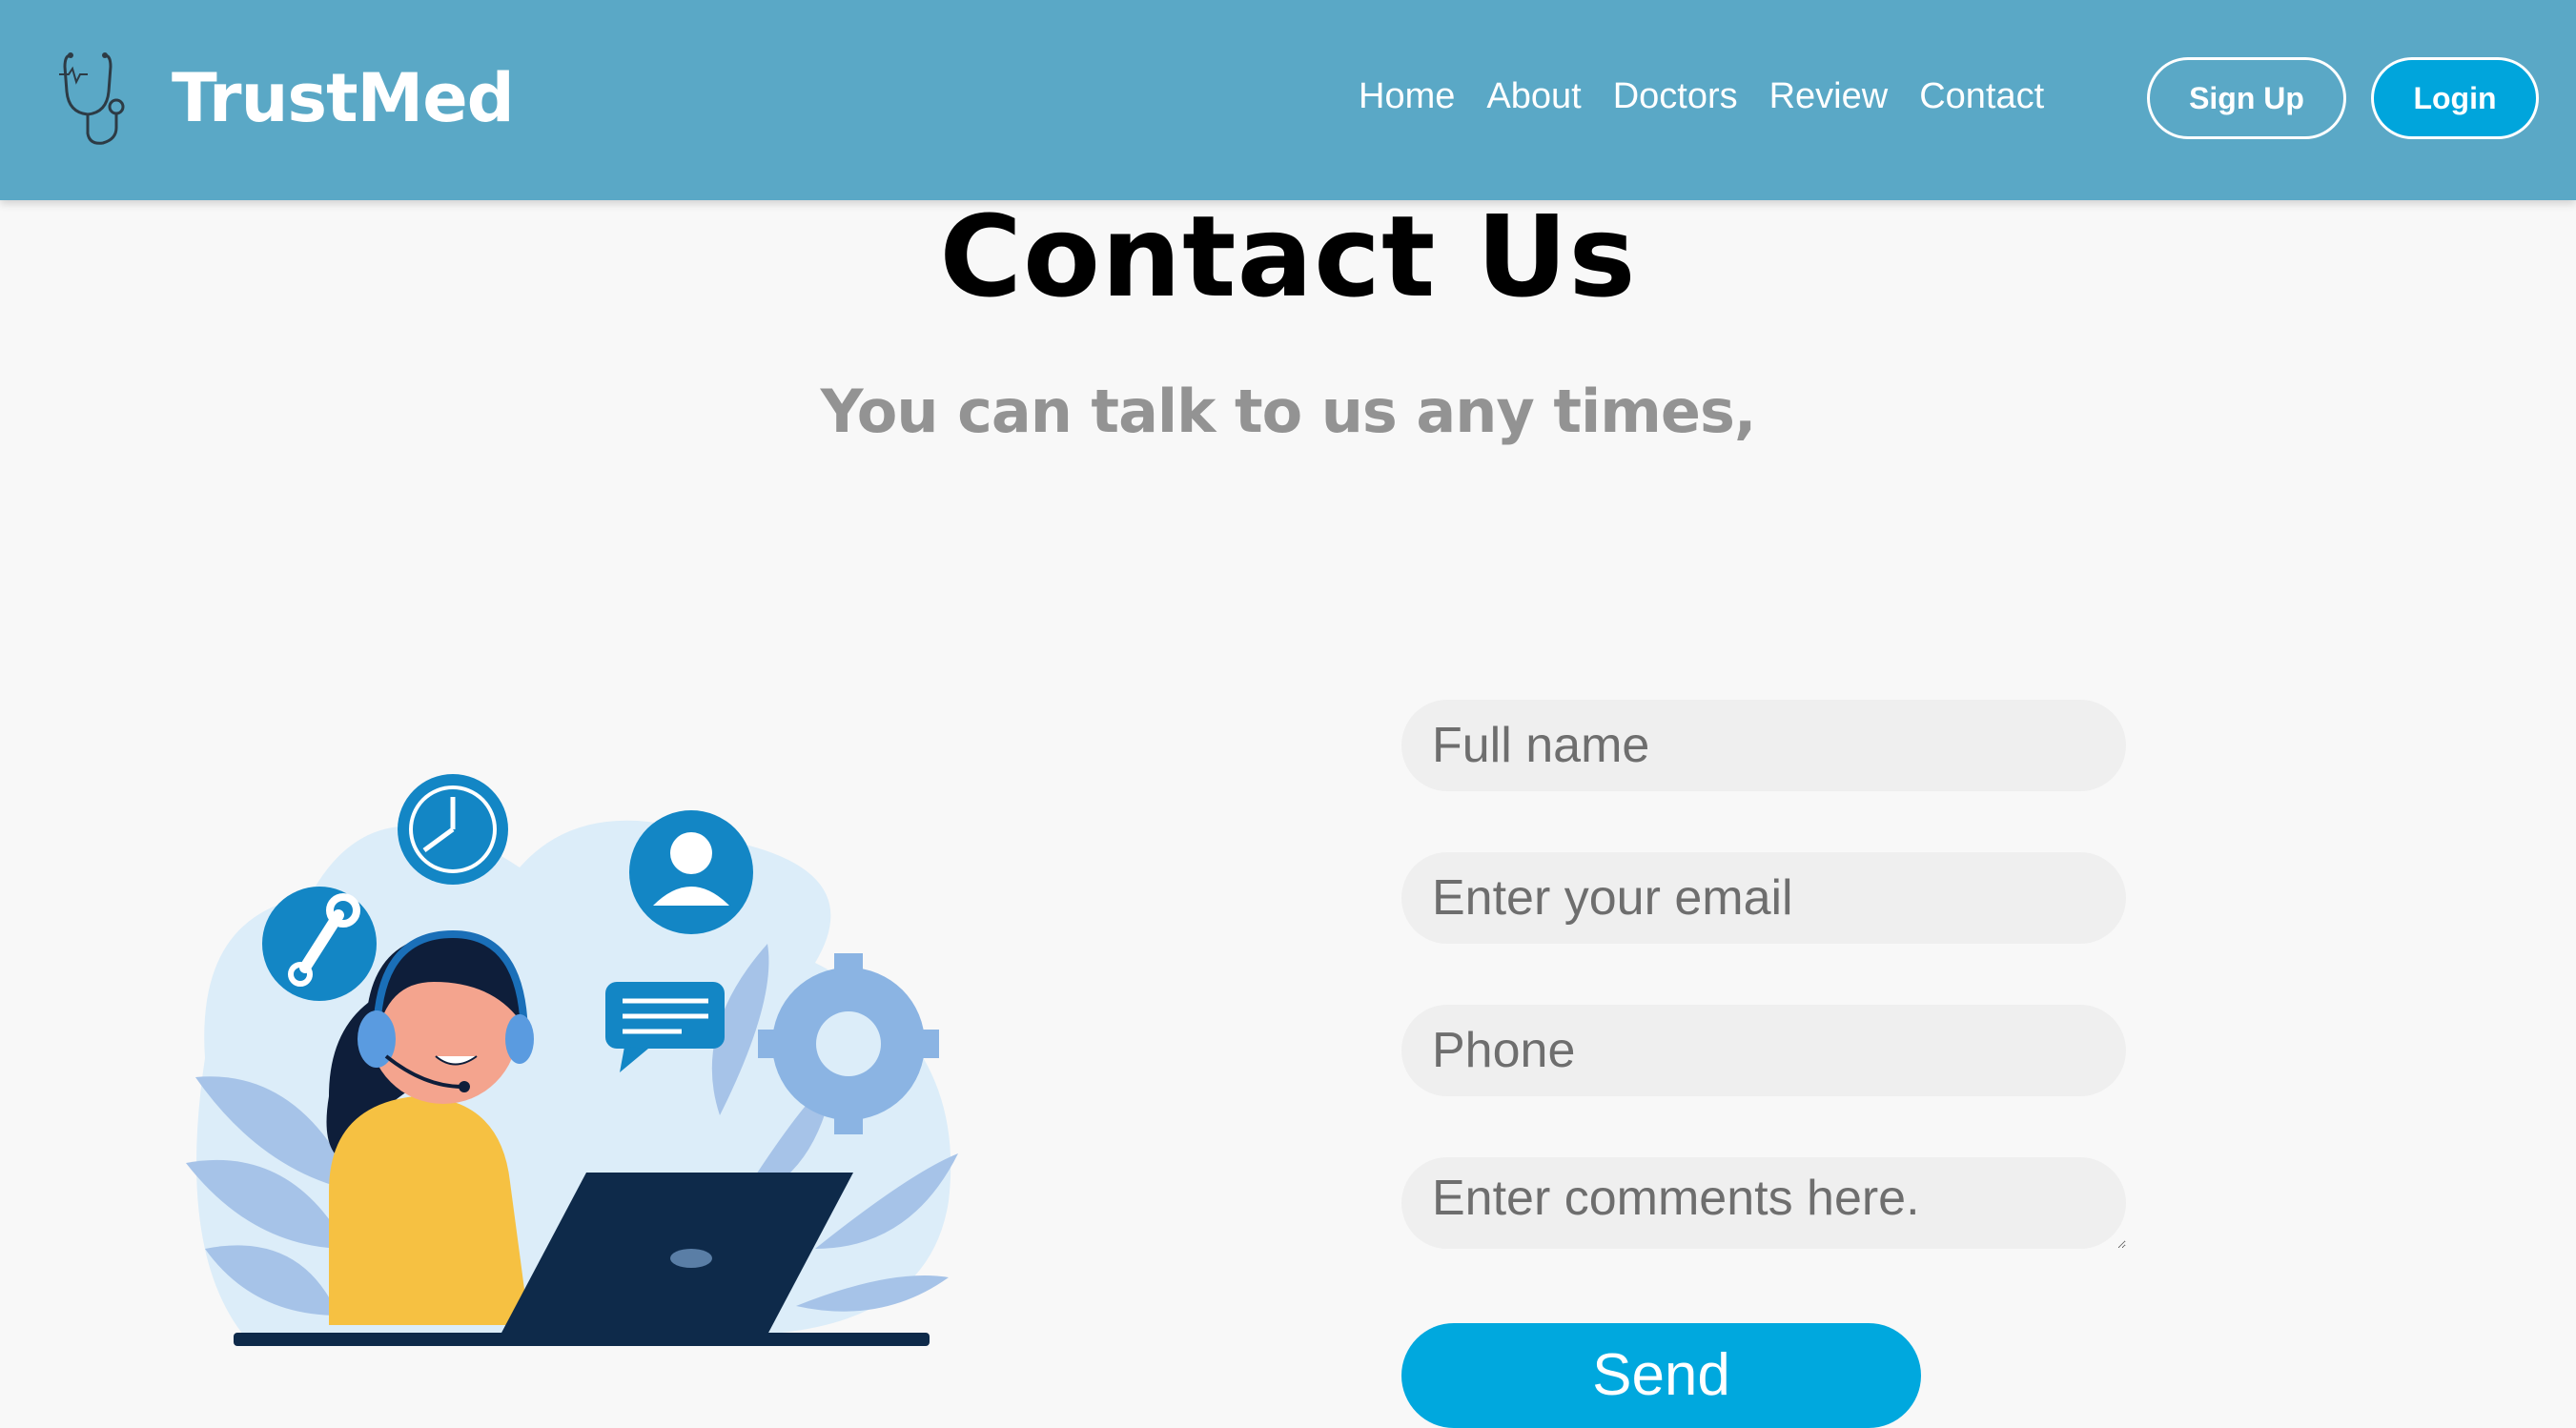 Image resolution: width=2576 pixels, height=1428 pixels. I want to click on comments-textarea, so click(1763, 1203).